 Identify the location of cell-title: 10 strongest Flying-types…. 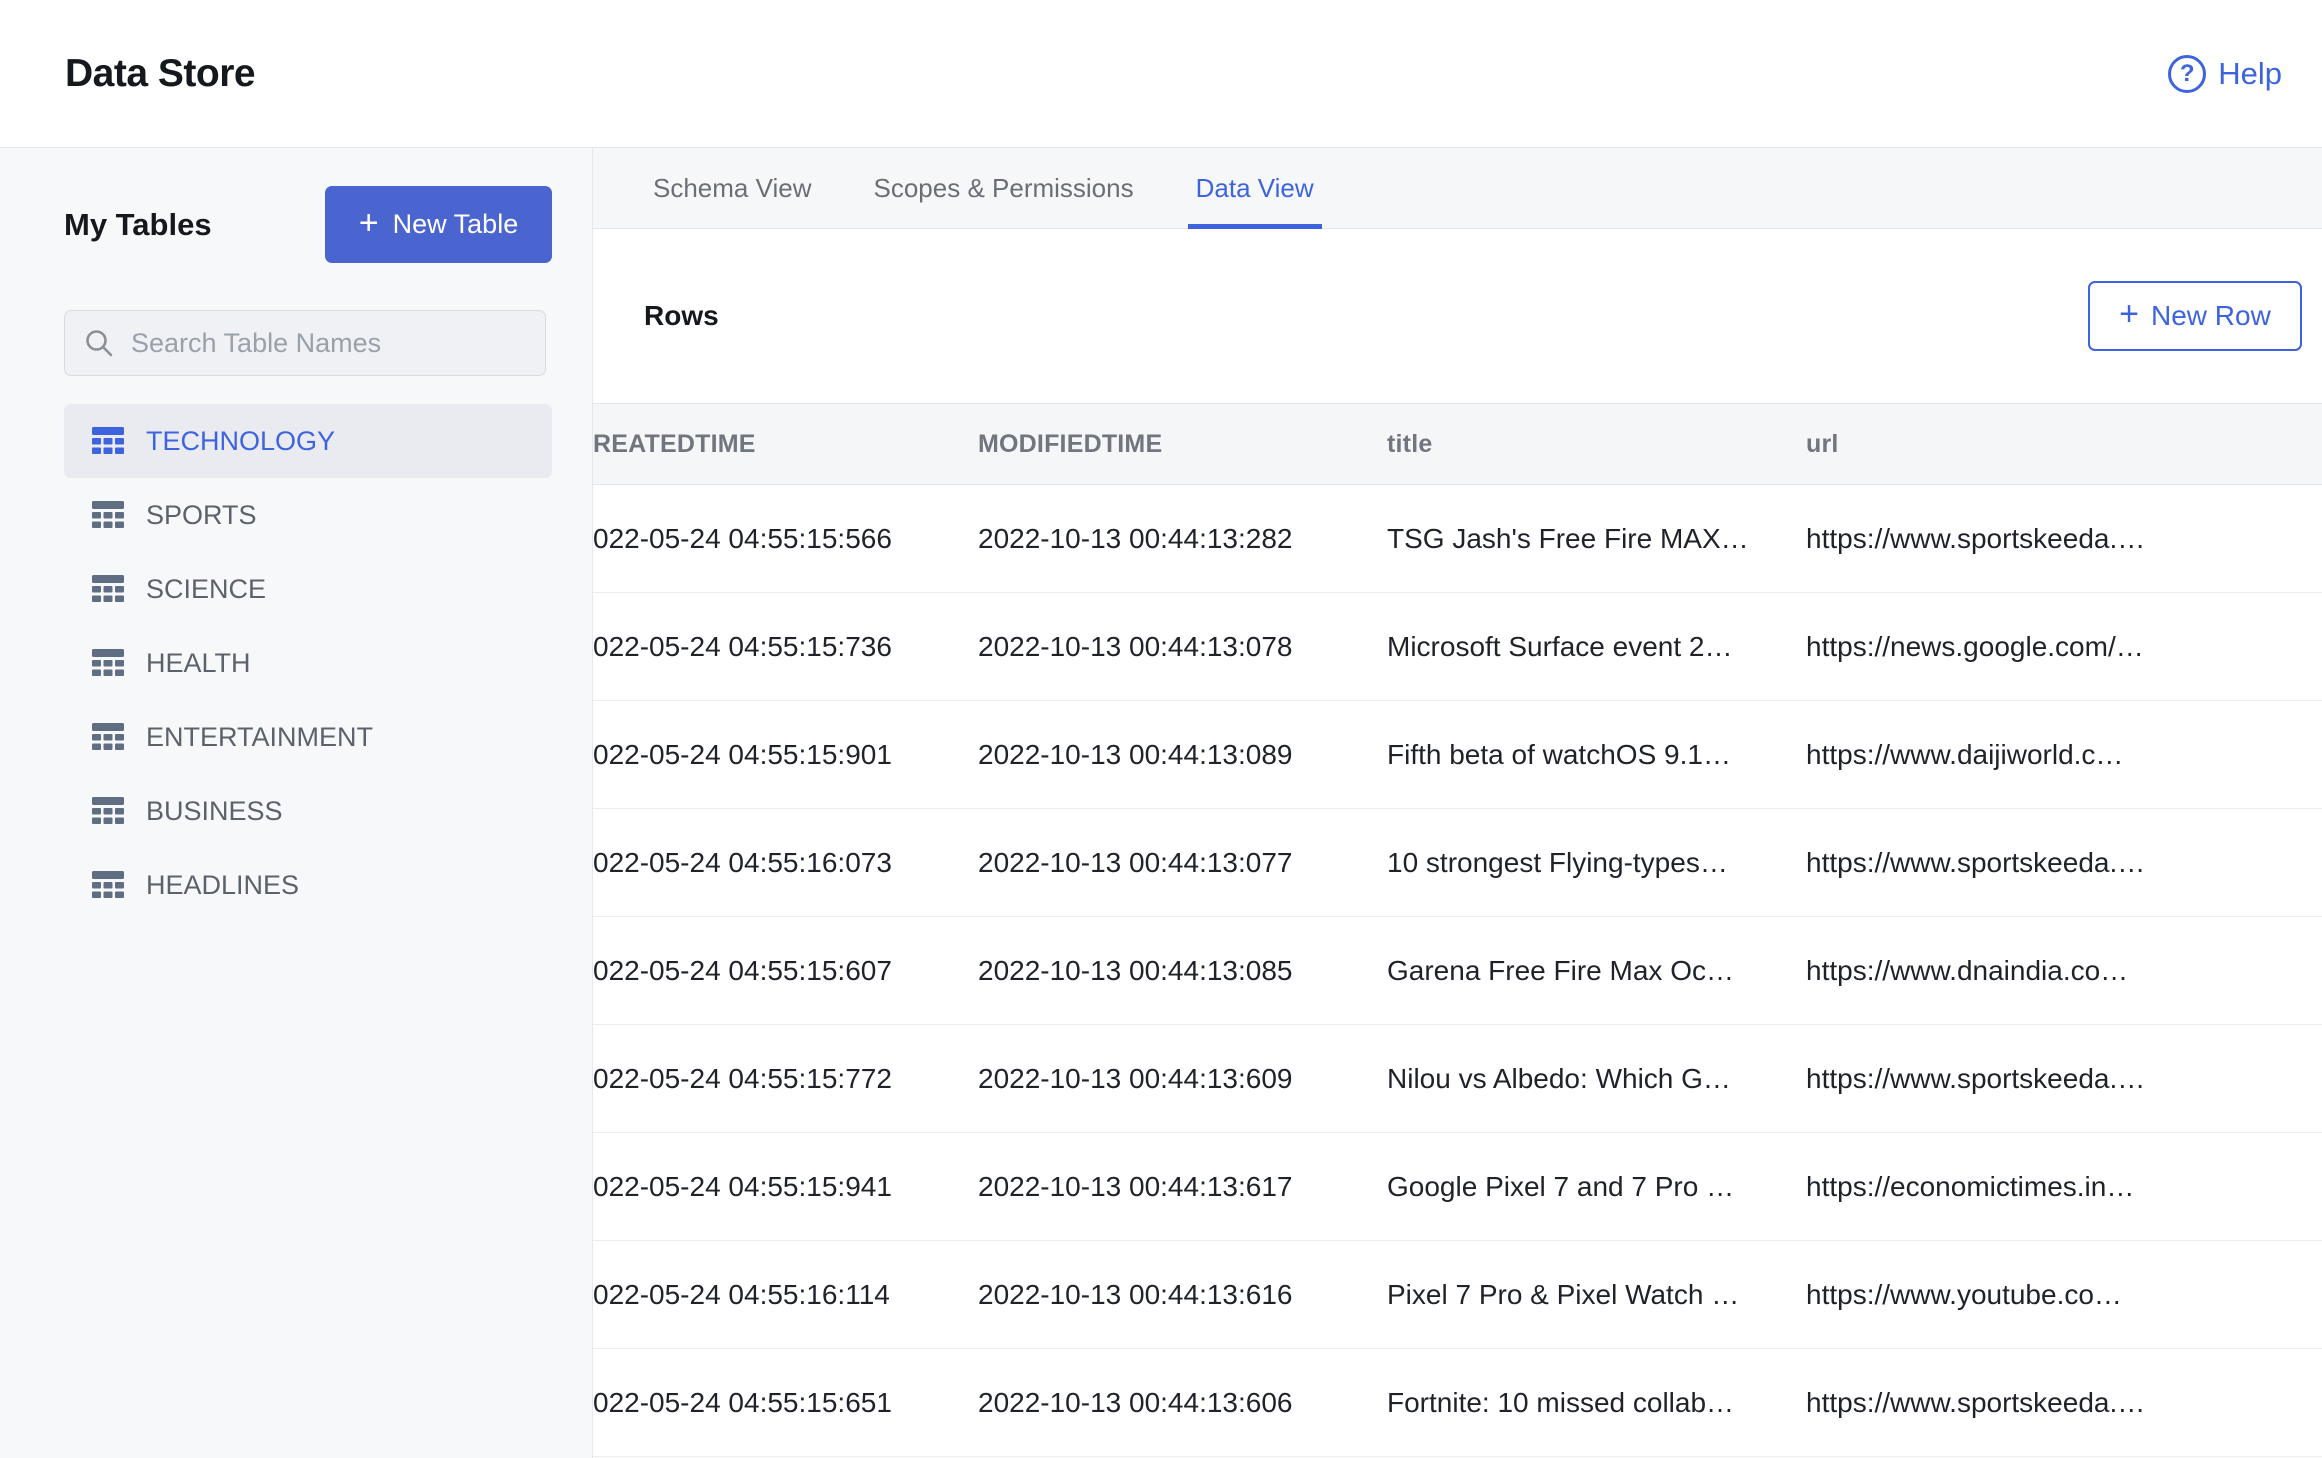
(1557, 862).